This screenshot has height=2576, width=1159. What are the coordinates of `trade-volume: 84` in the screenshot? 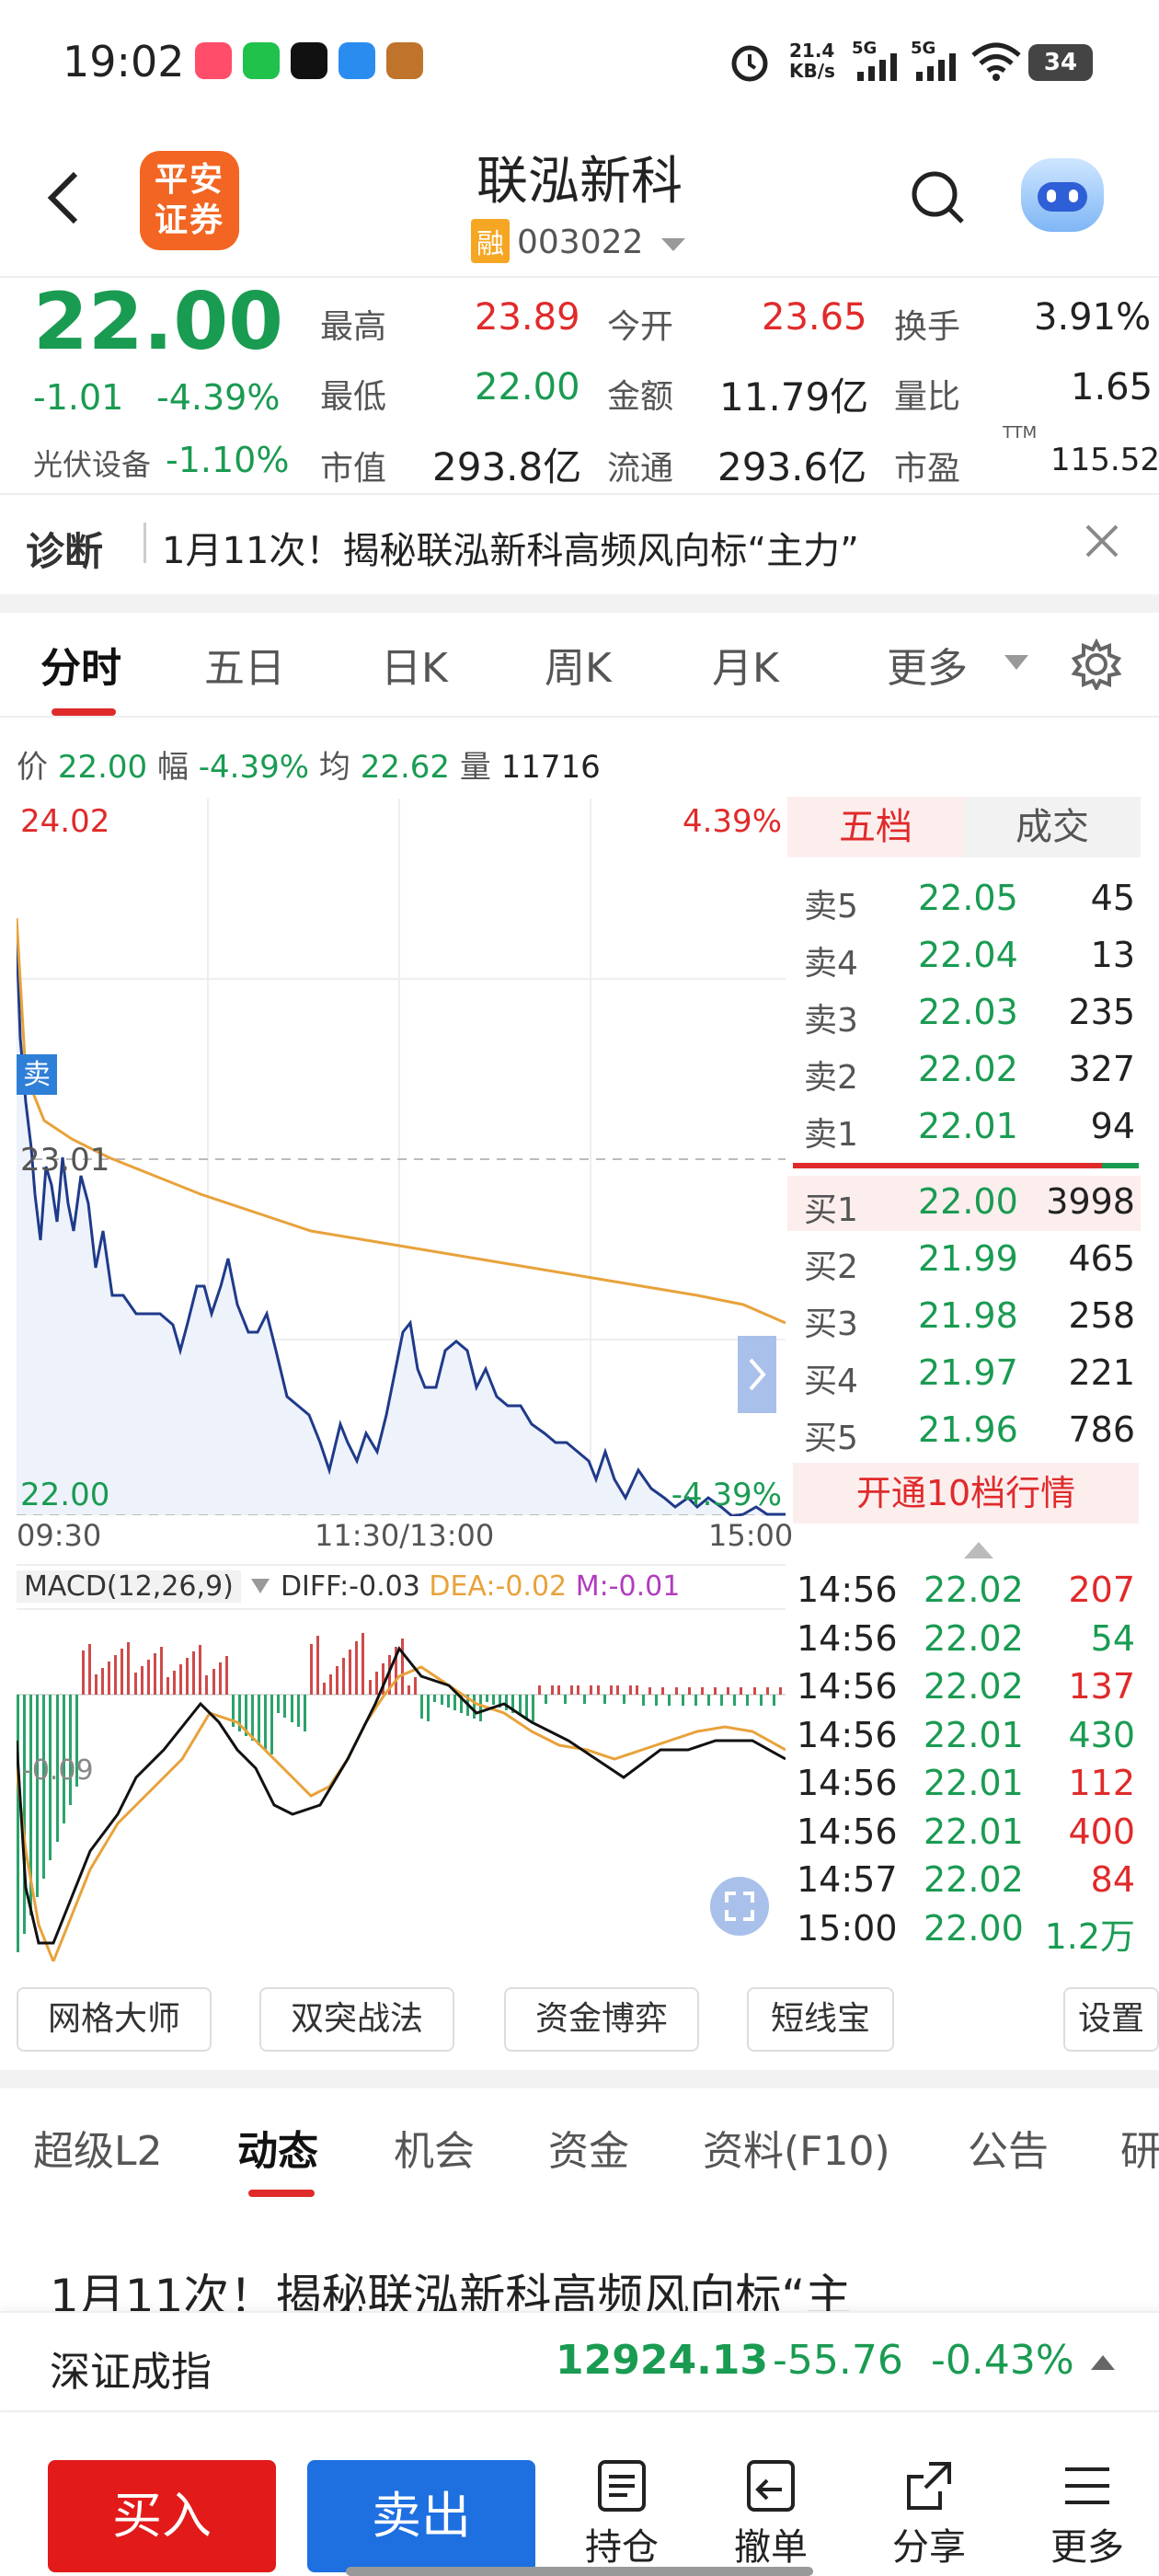 It's located at (1112, 1879).